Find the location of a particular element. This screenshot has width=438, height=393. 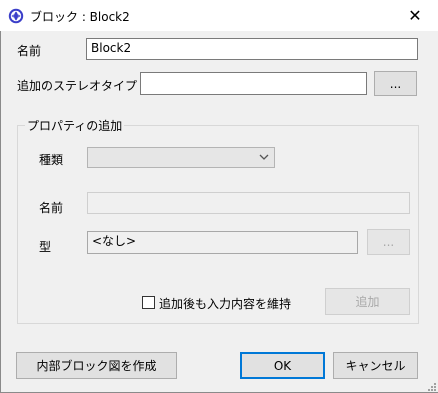

ok-label: OK is located at coordinates (282, 365).